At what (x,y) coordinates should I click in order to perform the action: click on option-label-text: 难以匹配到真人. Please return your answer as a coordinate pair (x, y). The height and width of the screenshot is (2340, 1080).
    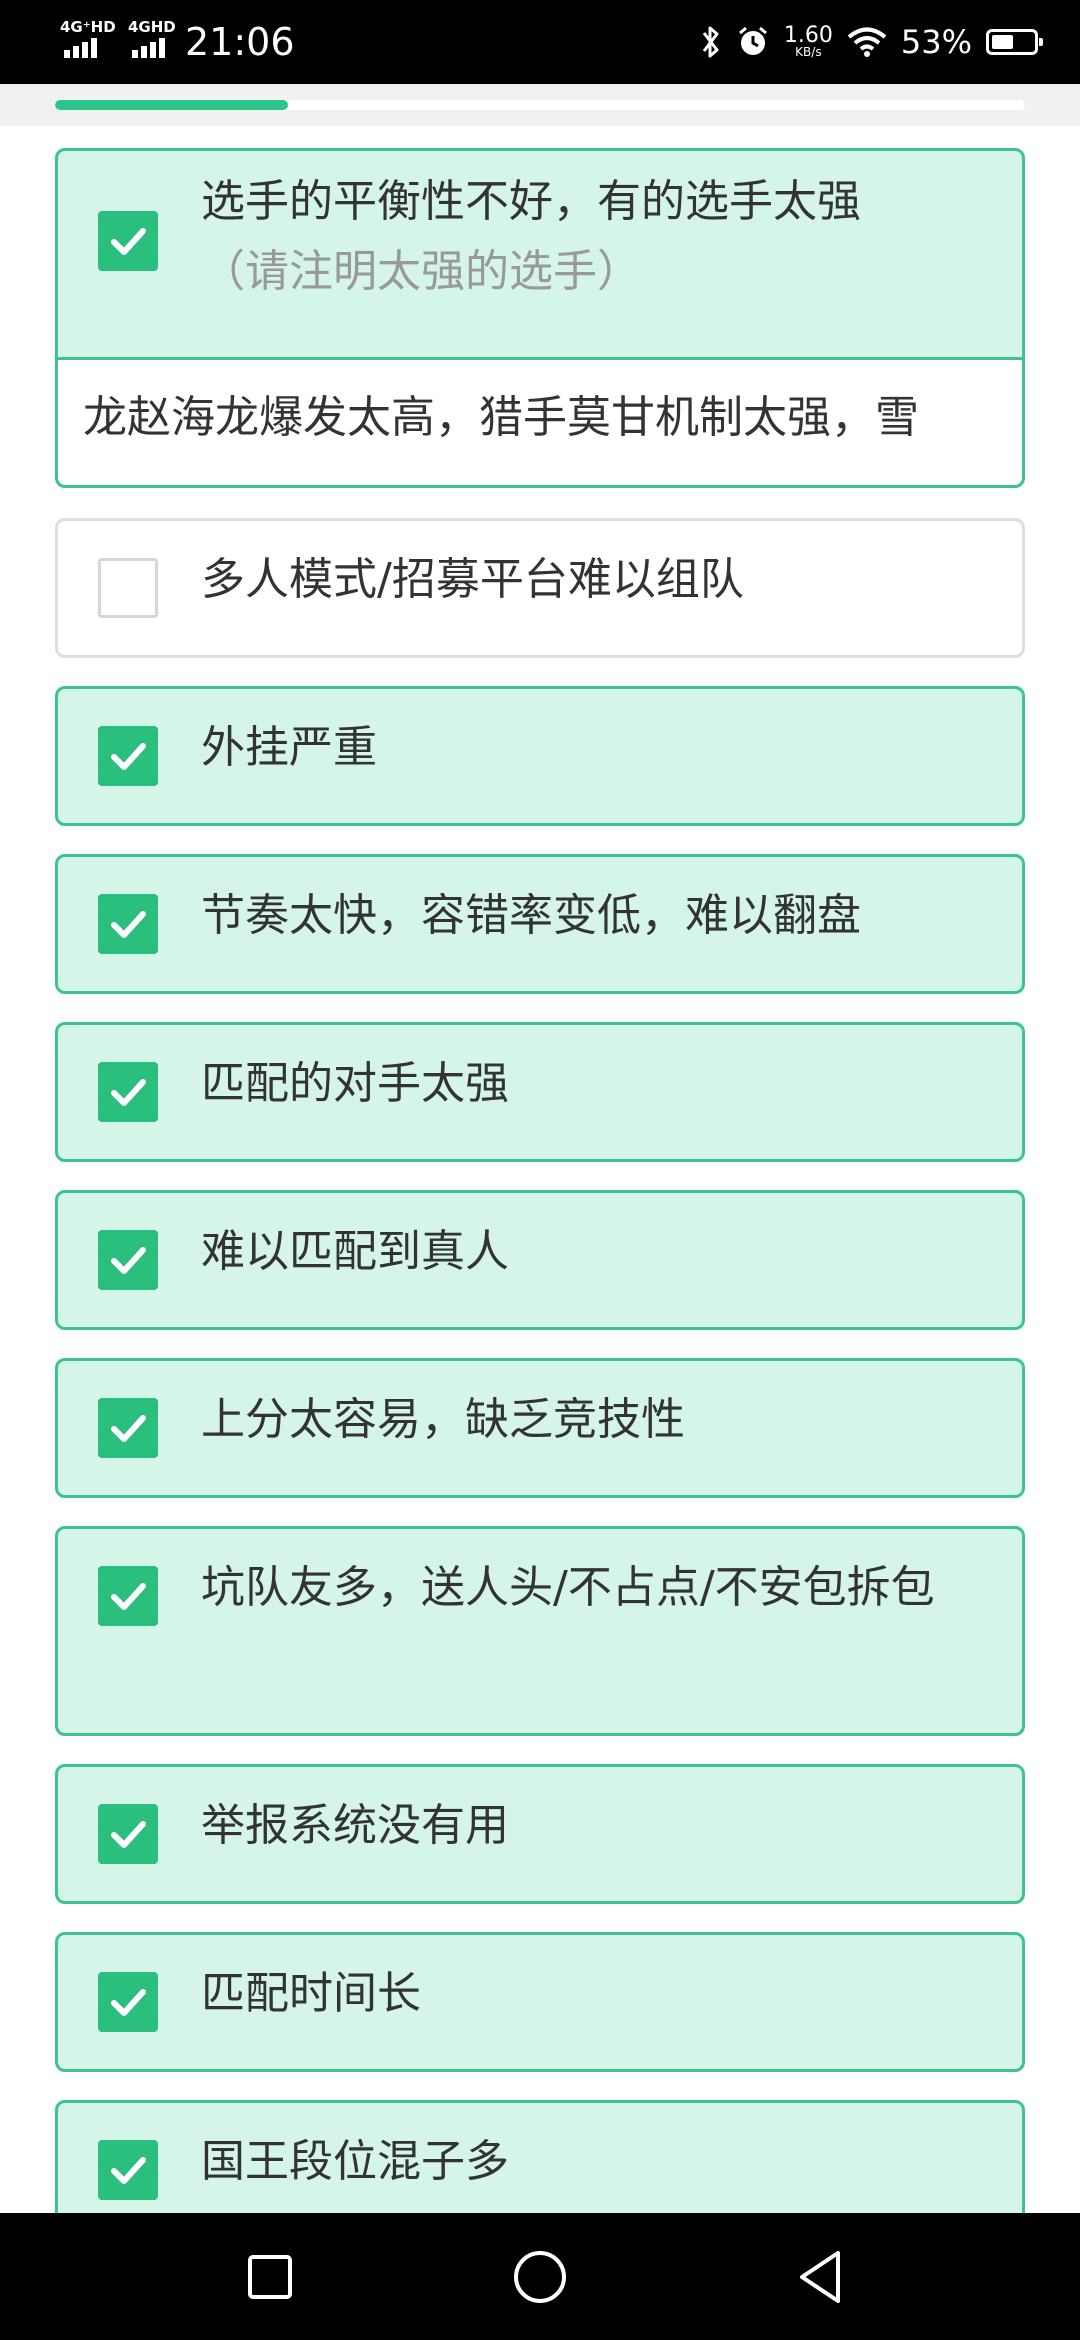
    Looking at the image, I should click on (355, 1251).